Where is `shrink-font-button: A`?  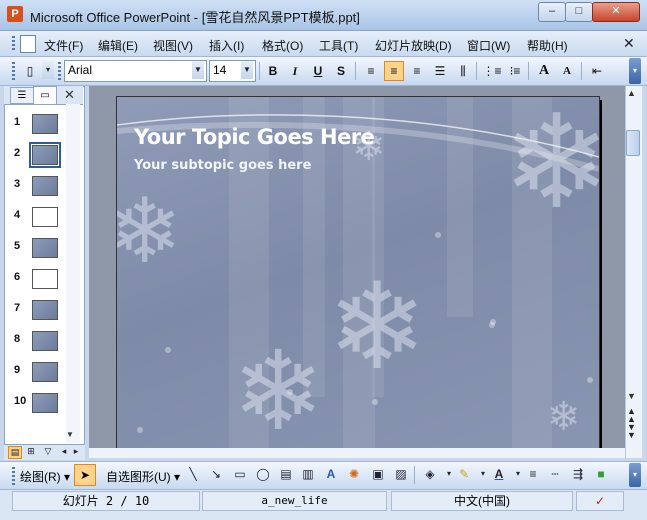
shrink-font-button: A is located at coordinates (567, 71).